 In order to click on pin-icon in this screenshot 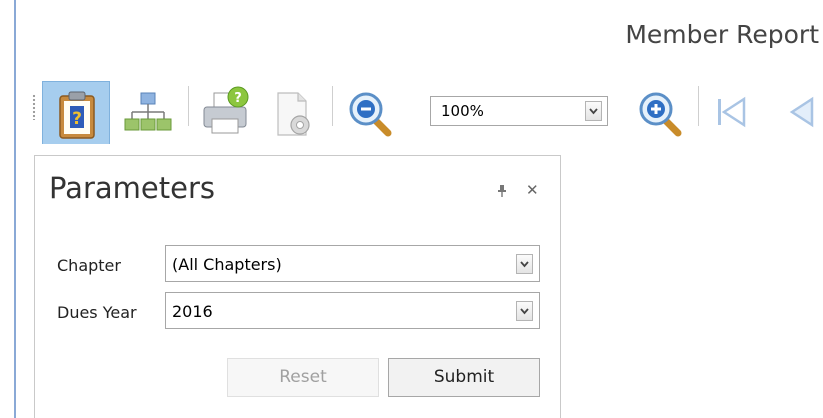, I will do `click(502, 191)`.